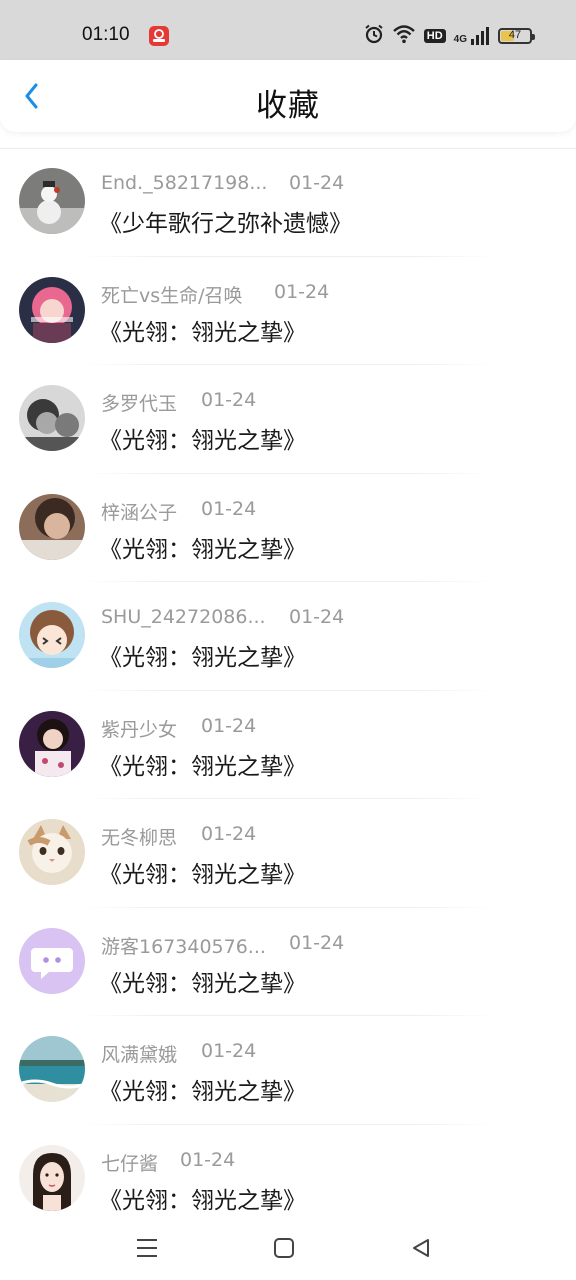 The width and height of the screenshot is (576, 1280). What do you see at coordinates (288, 202) in the screenshot?
I see `list-item: End._58217198... 01-24 《少年歌行之弥补遗憾》` at bounding box center [288, 202].